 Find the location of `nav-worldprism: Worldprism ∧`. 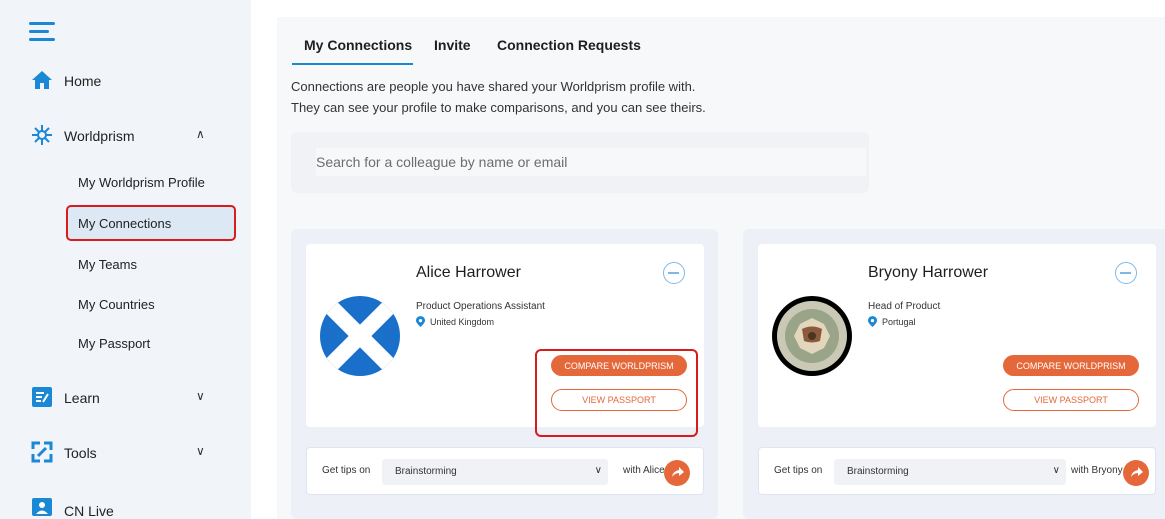

nav-worldprism: Worldprism ∧ is located at coordinates (125, 136).